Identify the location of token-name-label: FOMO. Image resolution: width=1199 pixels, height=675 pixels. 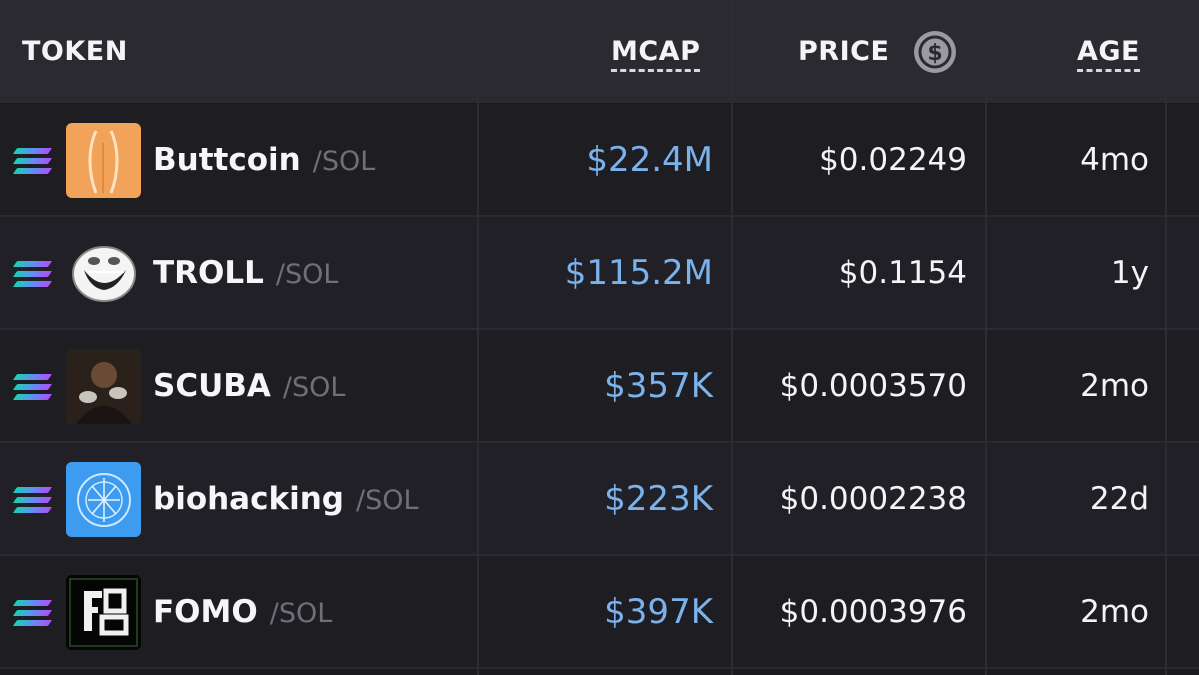
(205, 612).